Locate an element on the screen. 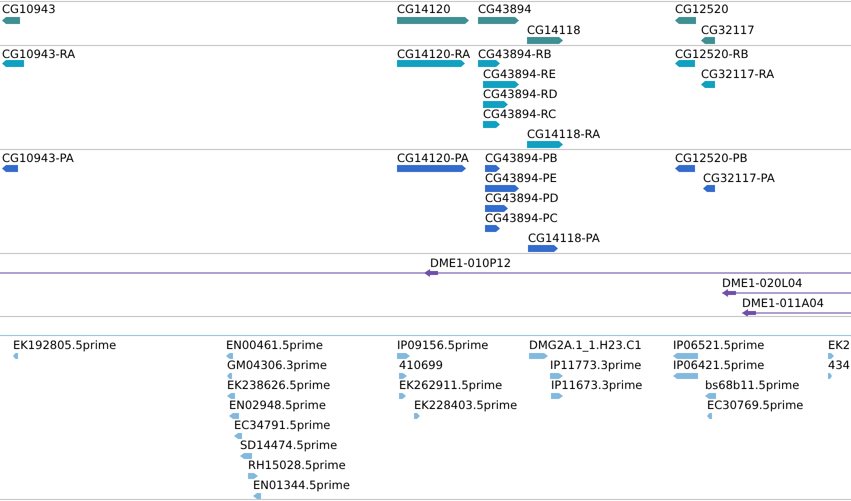 The height and width of the screenshot is (501, 851). feature-label: DME1-011A04 is located at coordinates (783, 303).